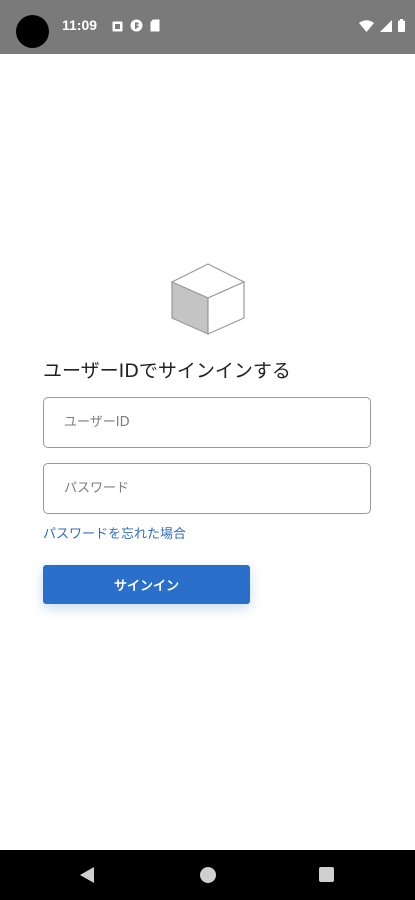 This screenshot has height=900, width=415. Describe the element at coordinates (326, 874) in the screenshot. I see `recents-icon` at that location.